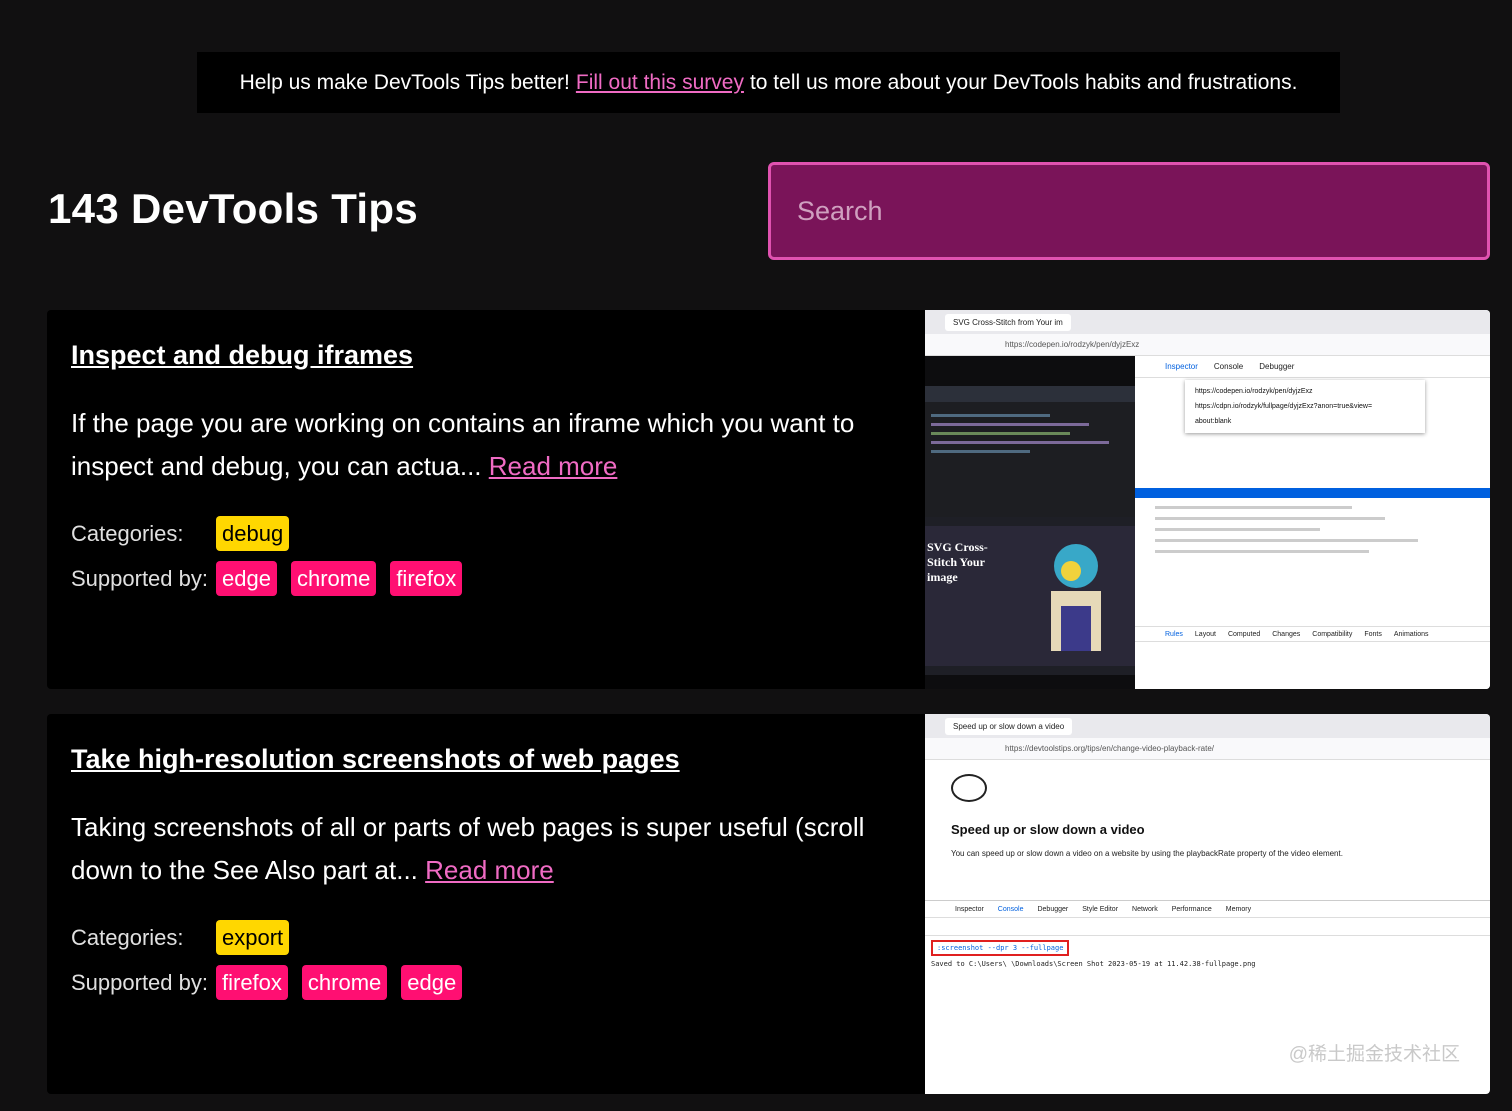 This screenshot has height=1111, width=1512. Describe the element at coordinates (187, 937) in the screenshot. I see `categories-row: Categories: export` at that location.